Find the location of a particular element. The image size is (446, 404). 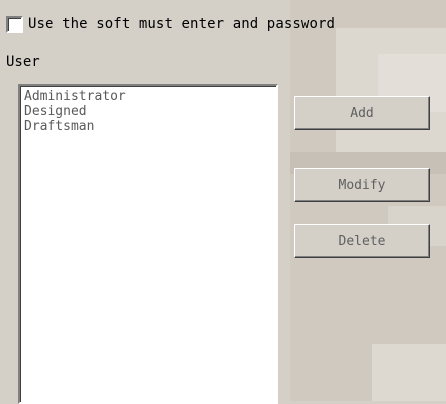

login-required-option: Use the soft must enter and password is located at coordinates (170, 24).